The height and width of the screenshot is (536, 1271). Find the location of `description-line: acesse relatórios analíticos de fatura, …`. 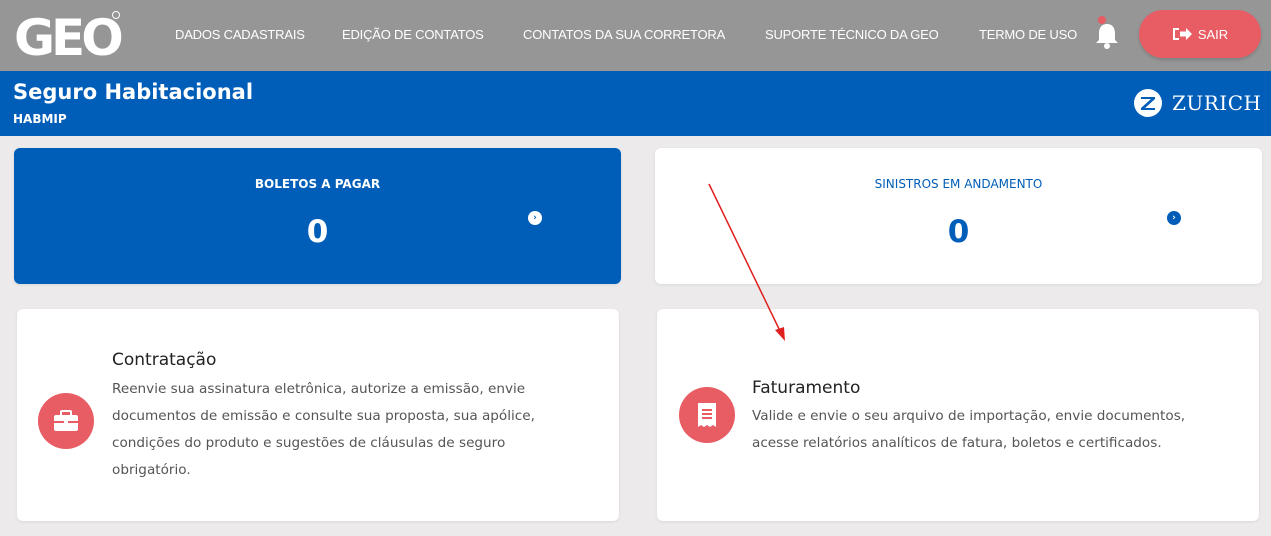

description-line: acesse relatórios analíticos de fatura, … is located at coordinates (957, 443).